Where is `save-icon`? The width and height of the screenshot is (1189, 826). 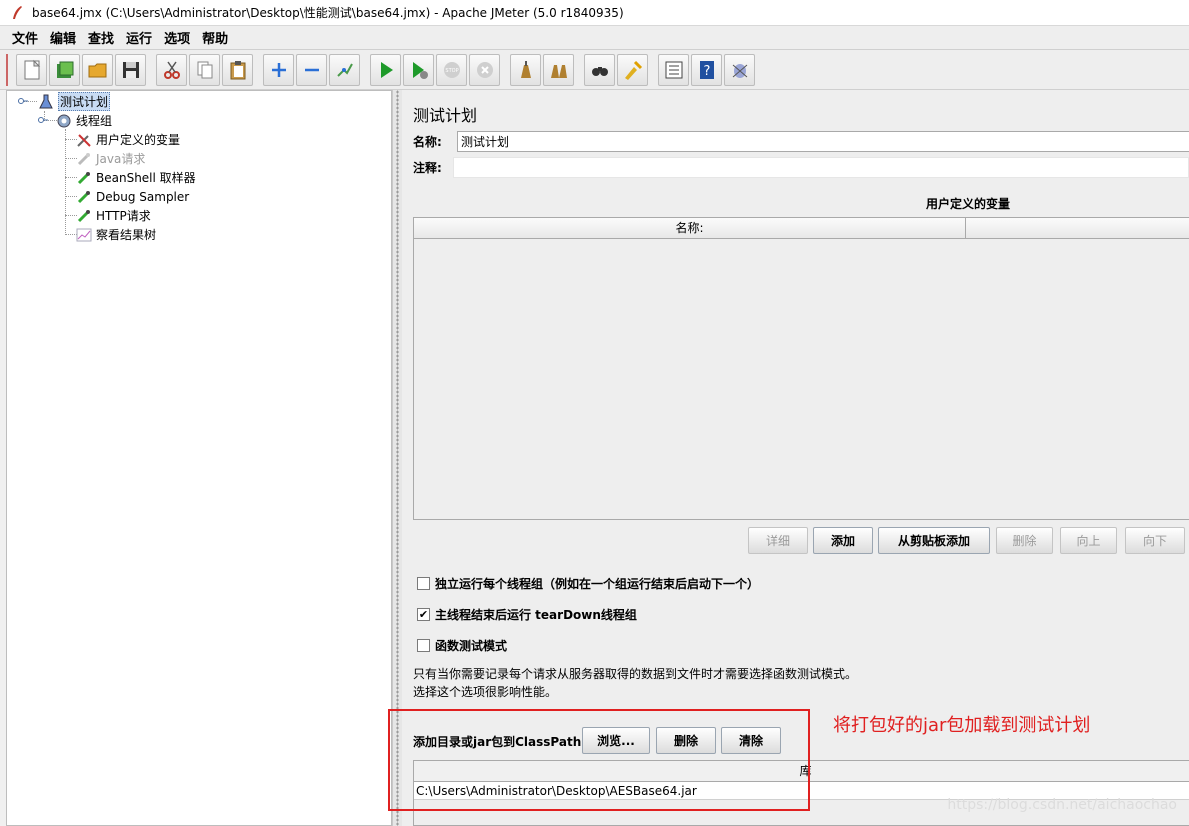
save-icon is located at coordinates (130, 69).